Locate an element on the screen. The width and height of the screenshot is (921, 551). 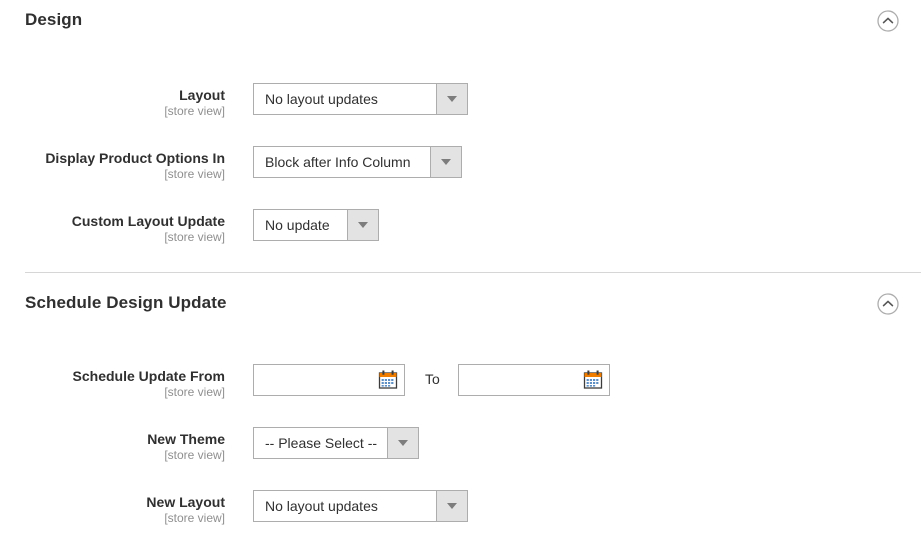
select-new-layout-value: No layout updates is located at coordinates (321, 506).